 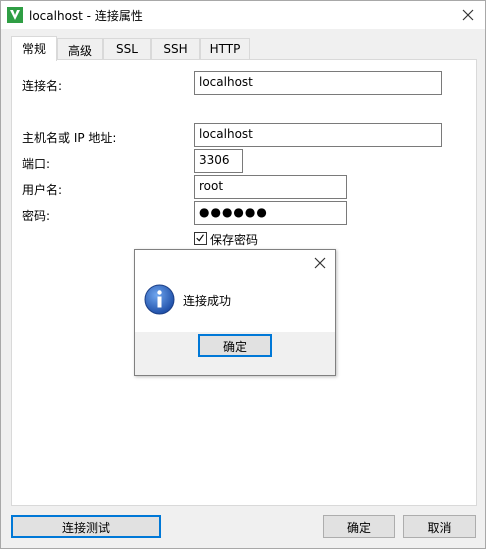 What do you see at coordinates (86, 526) in the screenshot?
I see `test-connection-button: 连接测试` at bounding box center [86, 526].